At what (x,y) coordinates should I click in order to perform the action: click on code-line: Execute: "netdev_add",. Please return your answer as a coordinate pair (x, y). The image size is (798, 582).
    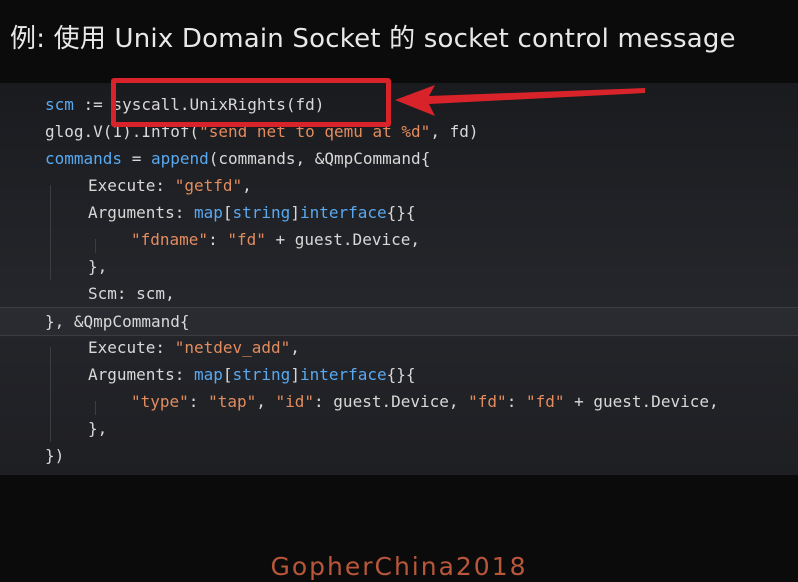
    Looking at the image, I should click on (194, 347).